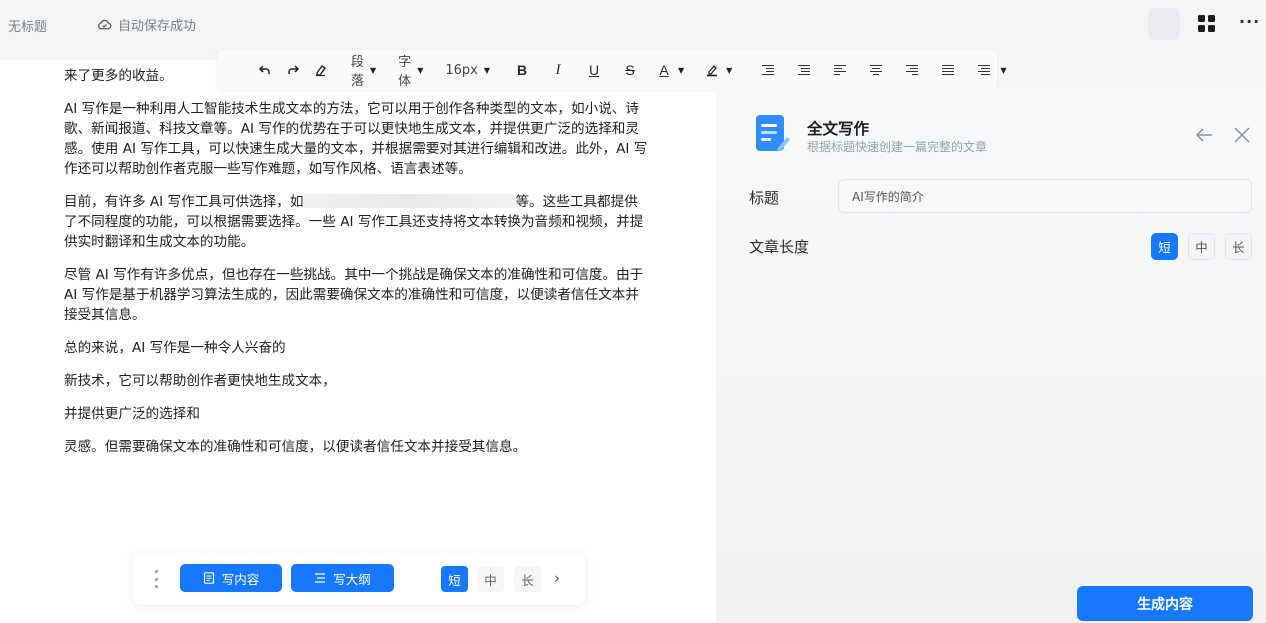 The height and width of the screenshot is (623, 1266). I want to click on title-input, so click(1045, 196).